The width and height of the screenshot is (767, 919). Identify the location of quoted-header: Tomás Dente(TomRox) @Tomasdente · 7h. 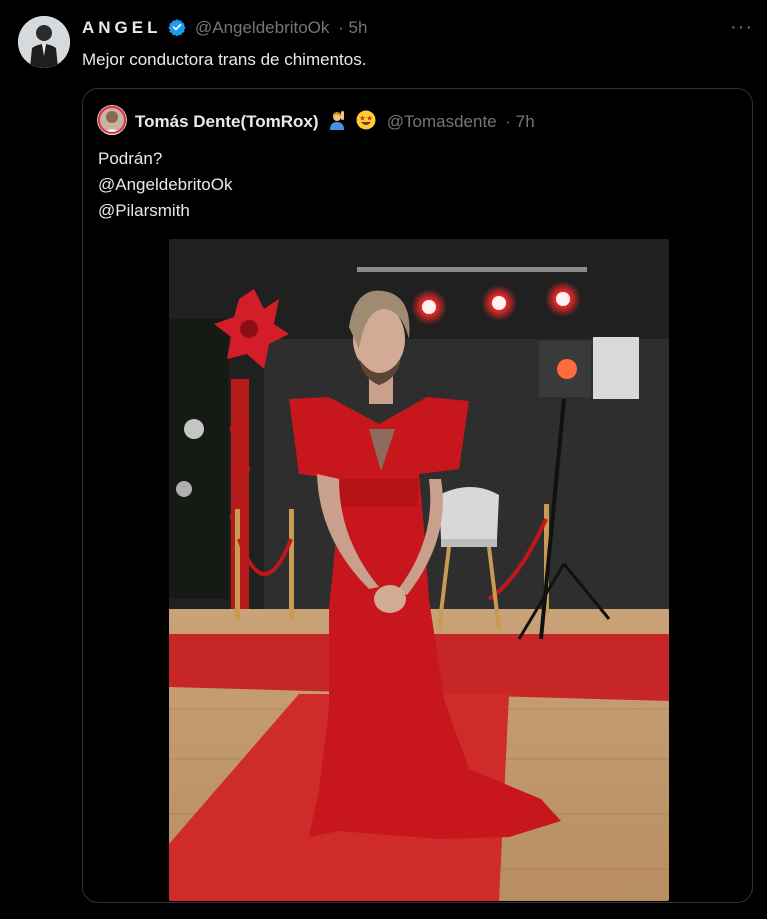
(335, 122).